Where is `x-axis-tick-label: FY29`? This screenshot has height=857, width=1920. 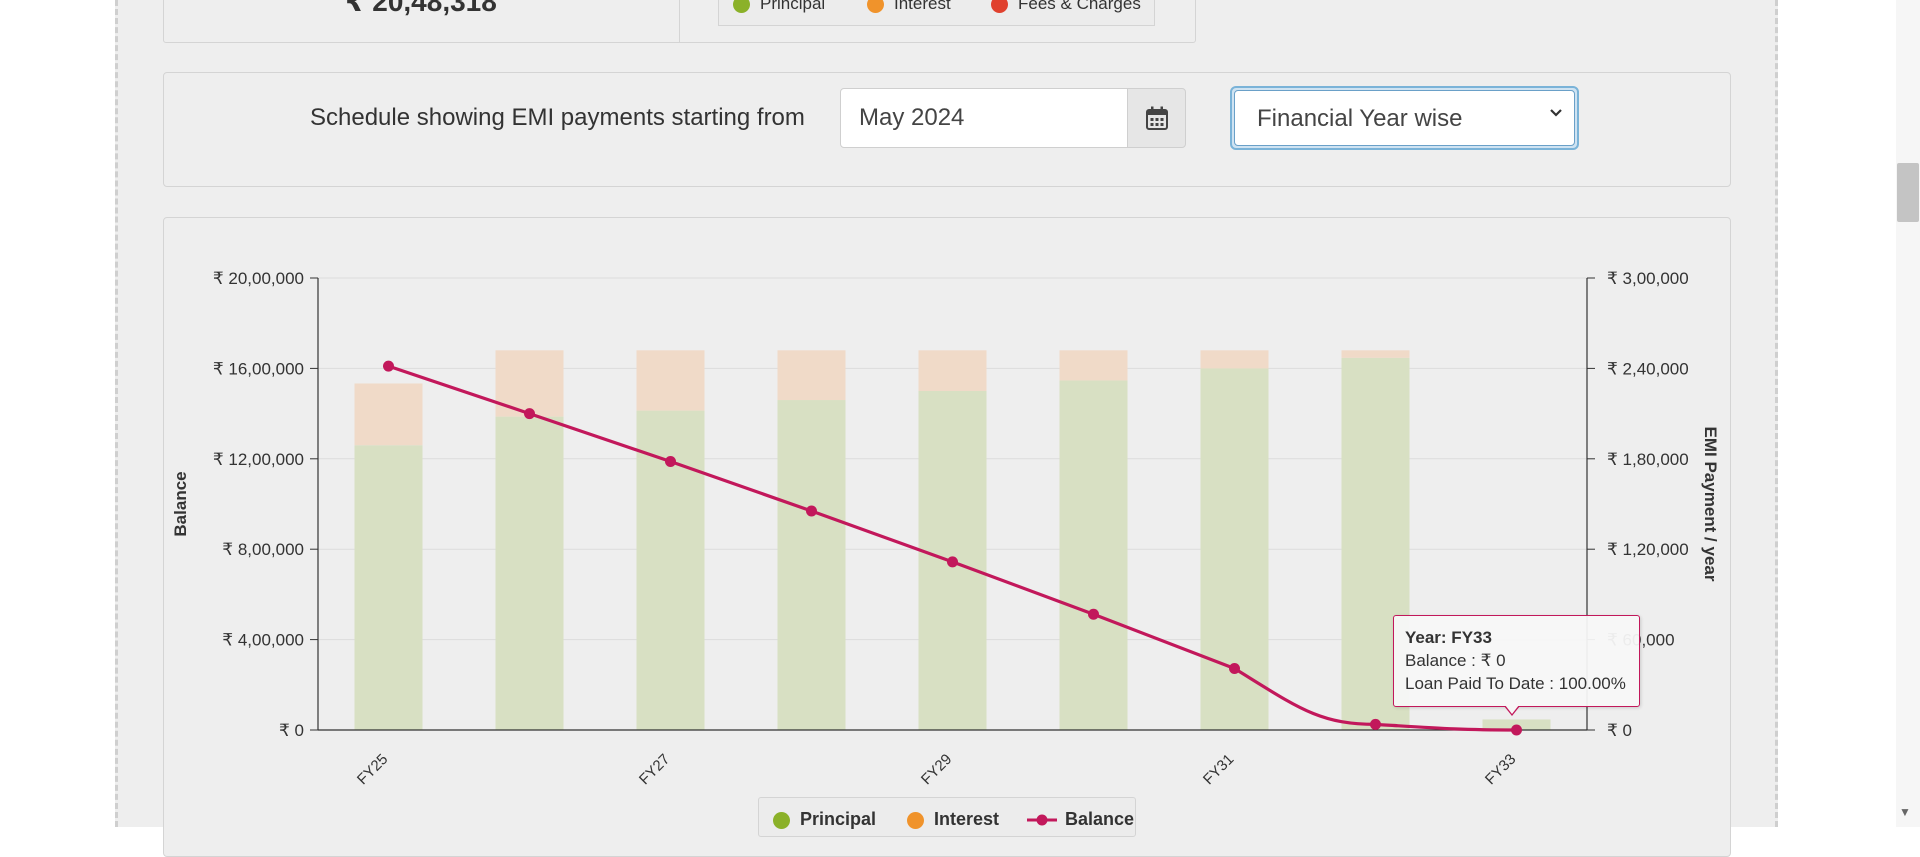 x-axis-tick-label: FY29 is located at coordinates (936, 769).